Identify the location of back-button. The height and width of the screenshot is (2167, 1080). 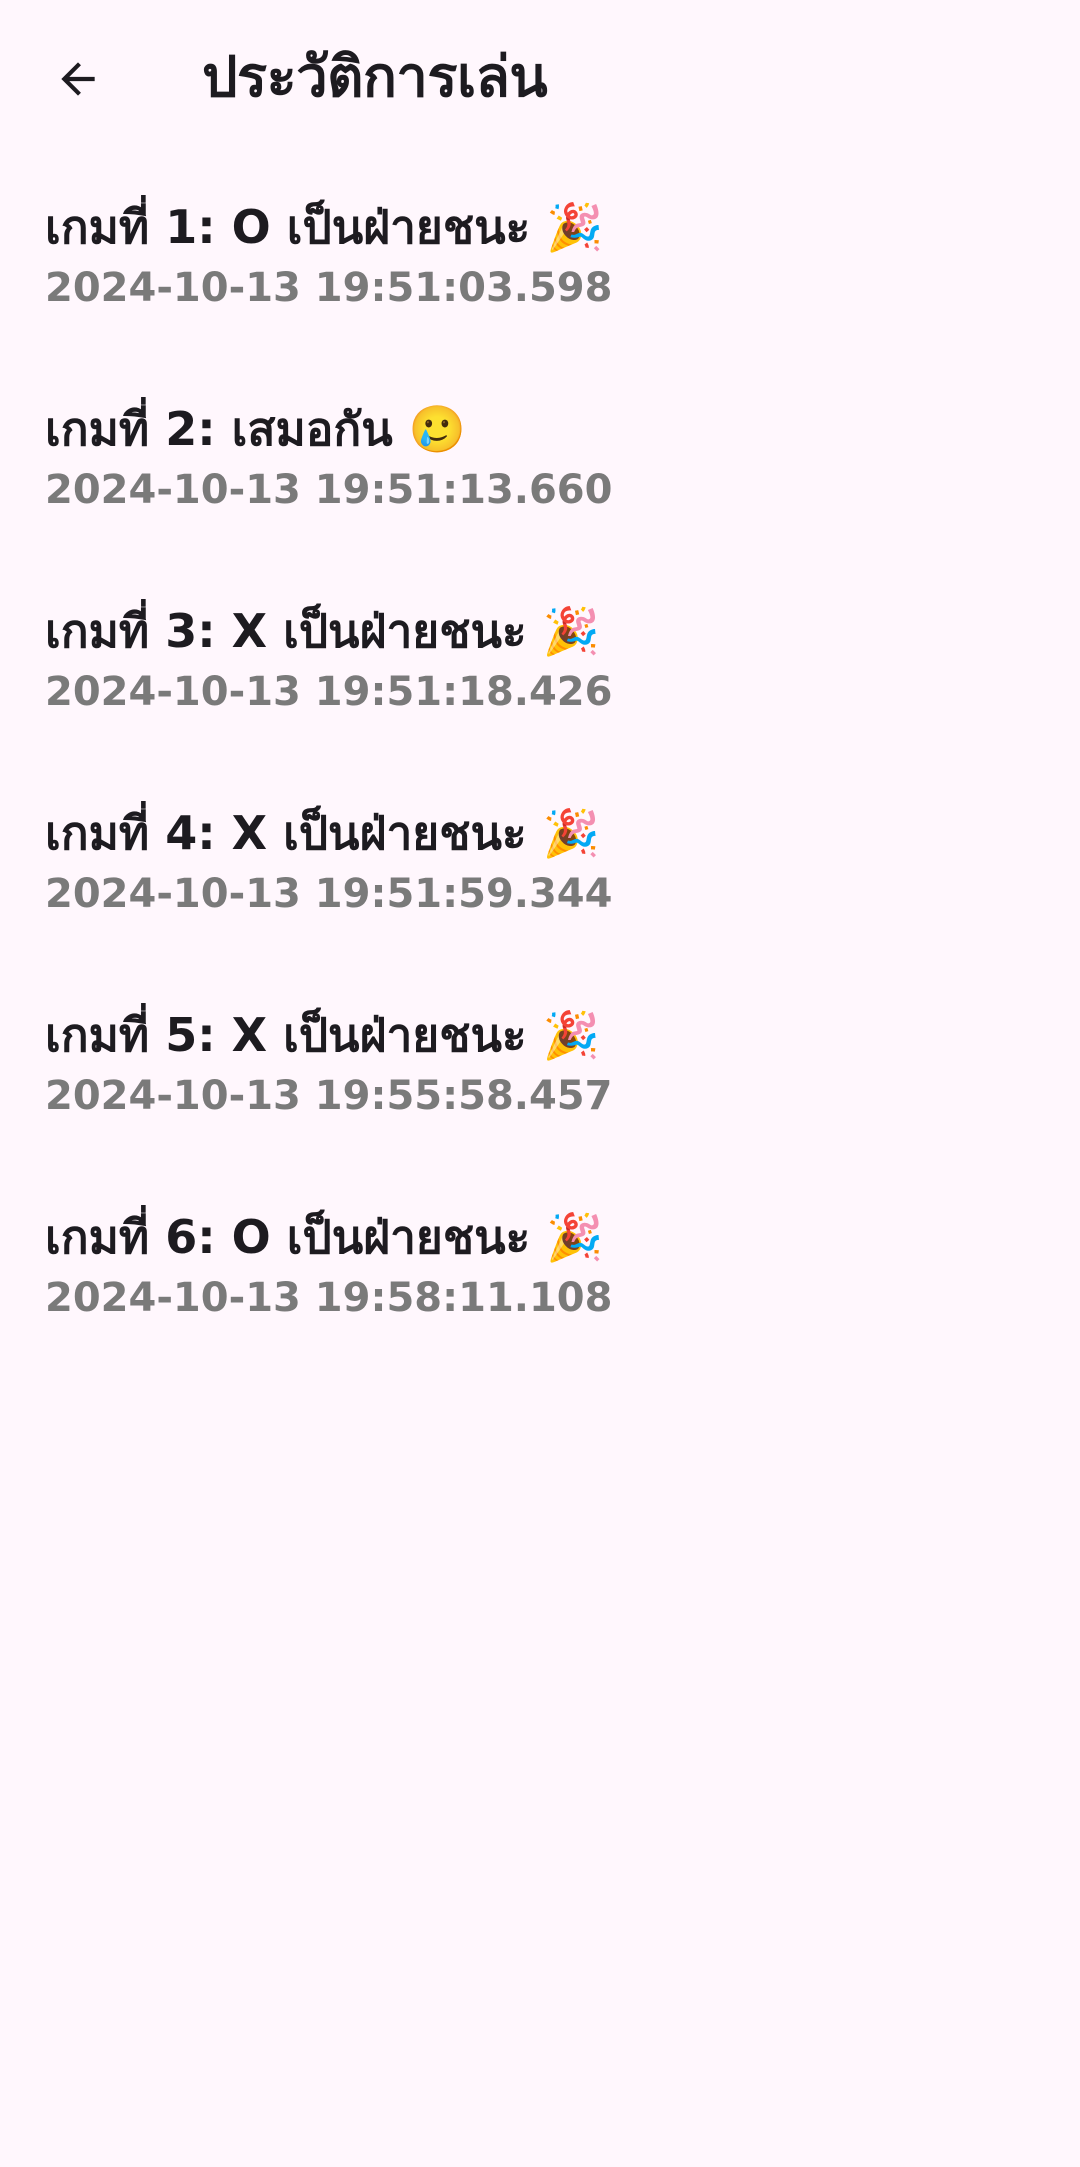
(78, 79).